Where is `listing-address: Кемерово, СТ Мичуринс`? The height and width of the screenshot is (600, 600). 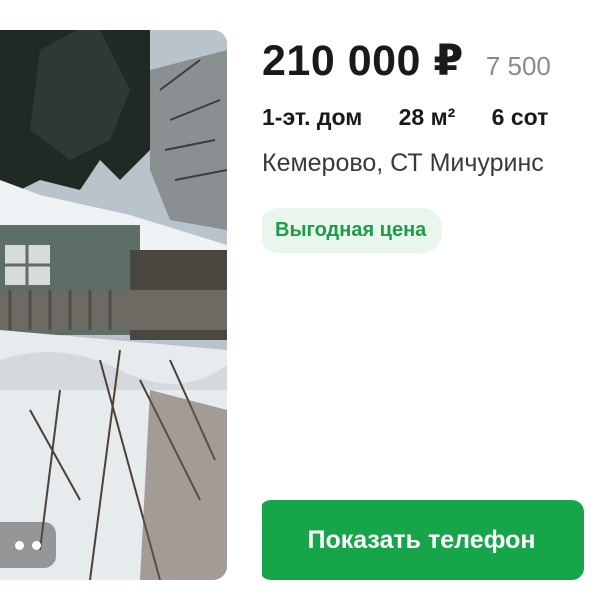
listing-address: Кемерово, СТ Мичуринс is located at coordinates (431, 163).